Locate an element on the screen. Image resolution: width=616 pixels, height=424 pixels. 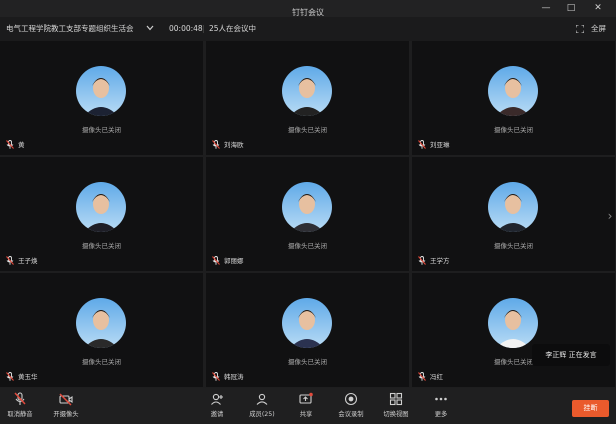
participant-name-row: 冯红 is located at coordinates (430, 376).